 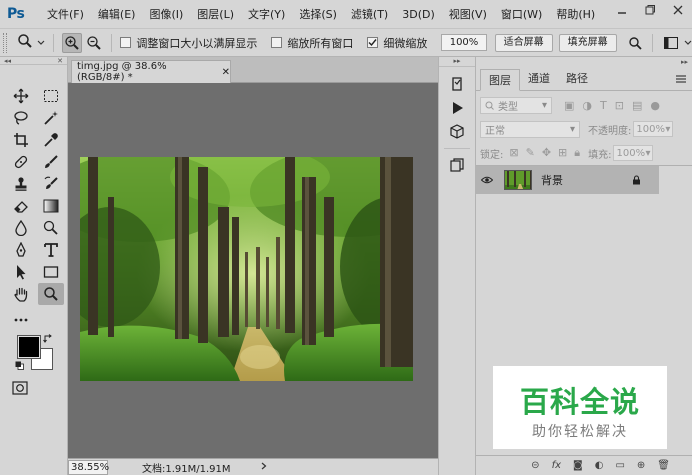 What do you see at coordinates (21, 250) in the screenshot?
I see `pen-tool-icon` at bounding box center [21, 250].